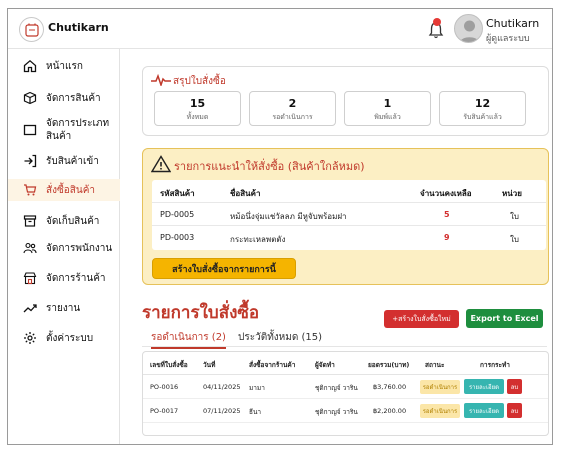  Describe the element at coordinates (30, 161) in the screenshot. I see `login-icon` at that location.